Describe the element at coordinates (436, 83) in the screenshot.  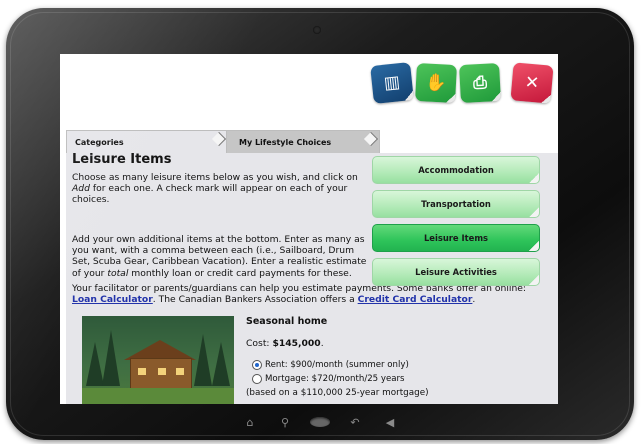
I see `hand-money-icon: ✋` at that location.